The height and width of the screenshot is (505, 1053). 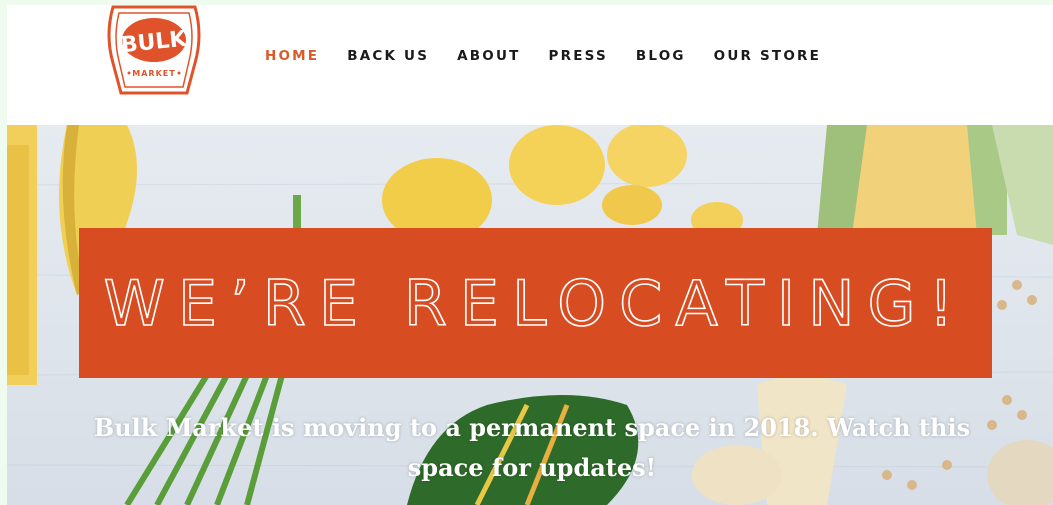 I want to click on nav-blog: BLOG, so click(x=661, y=56).